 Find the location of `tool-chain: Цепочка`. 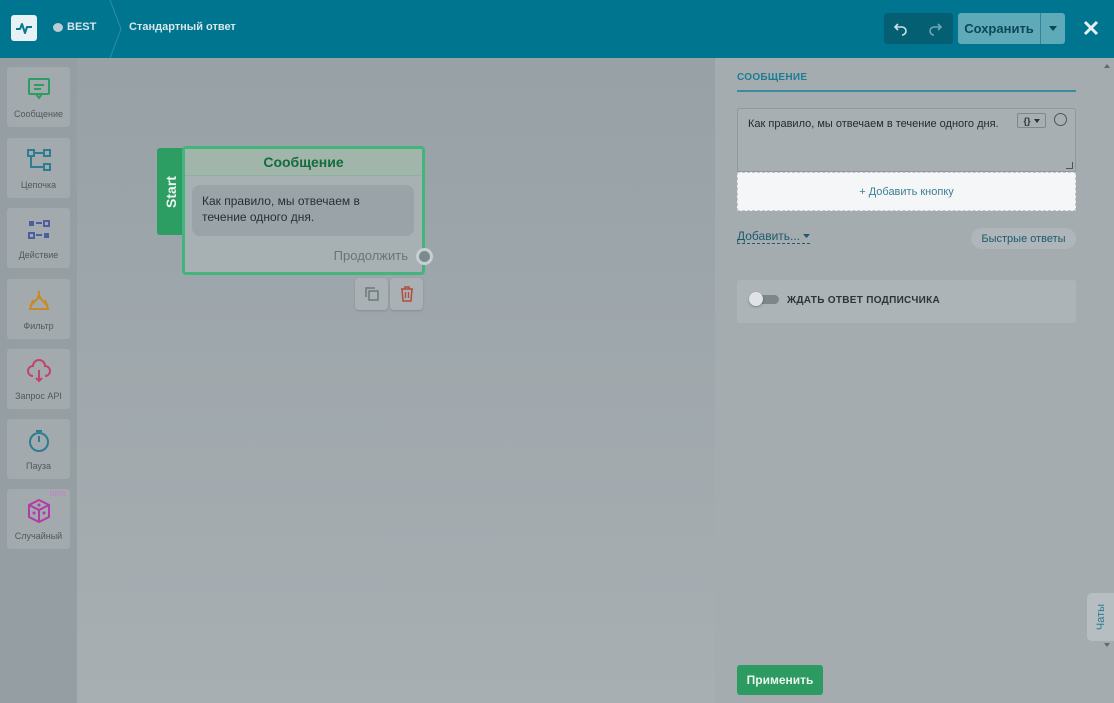

tool-chain: Цепочка is located at coordinates (38, 168).